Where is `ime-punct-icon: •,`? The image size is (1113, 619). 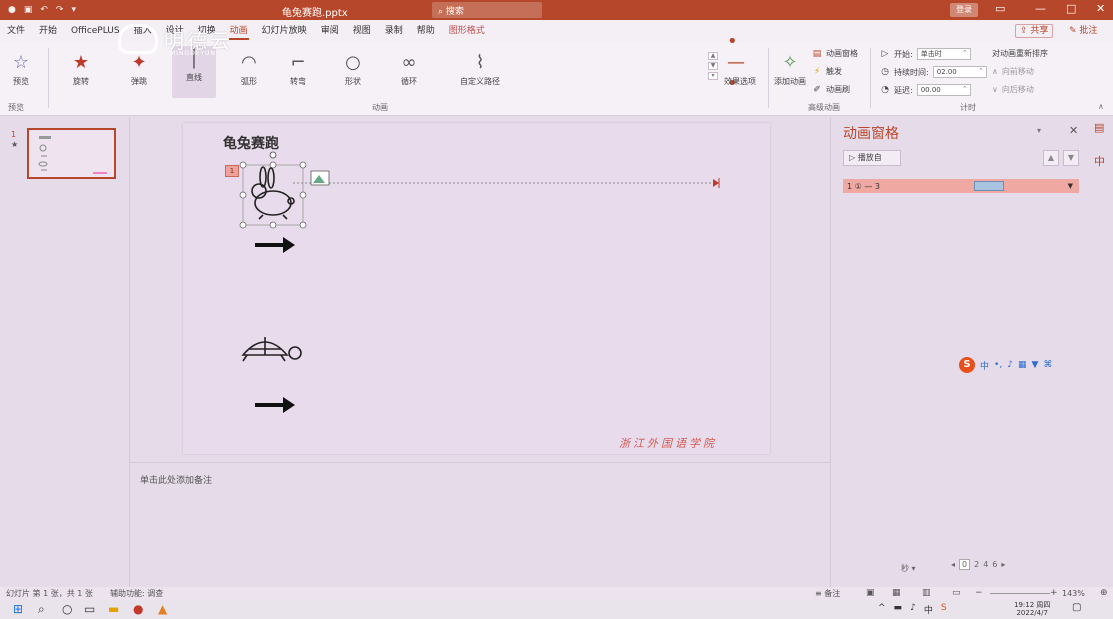 ime-punct-icon: •, is located at coordinates (998, 365).